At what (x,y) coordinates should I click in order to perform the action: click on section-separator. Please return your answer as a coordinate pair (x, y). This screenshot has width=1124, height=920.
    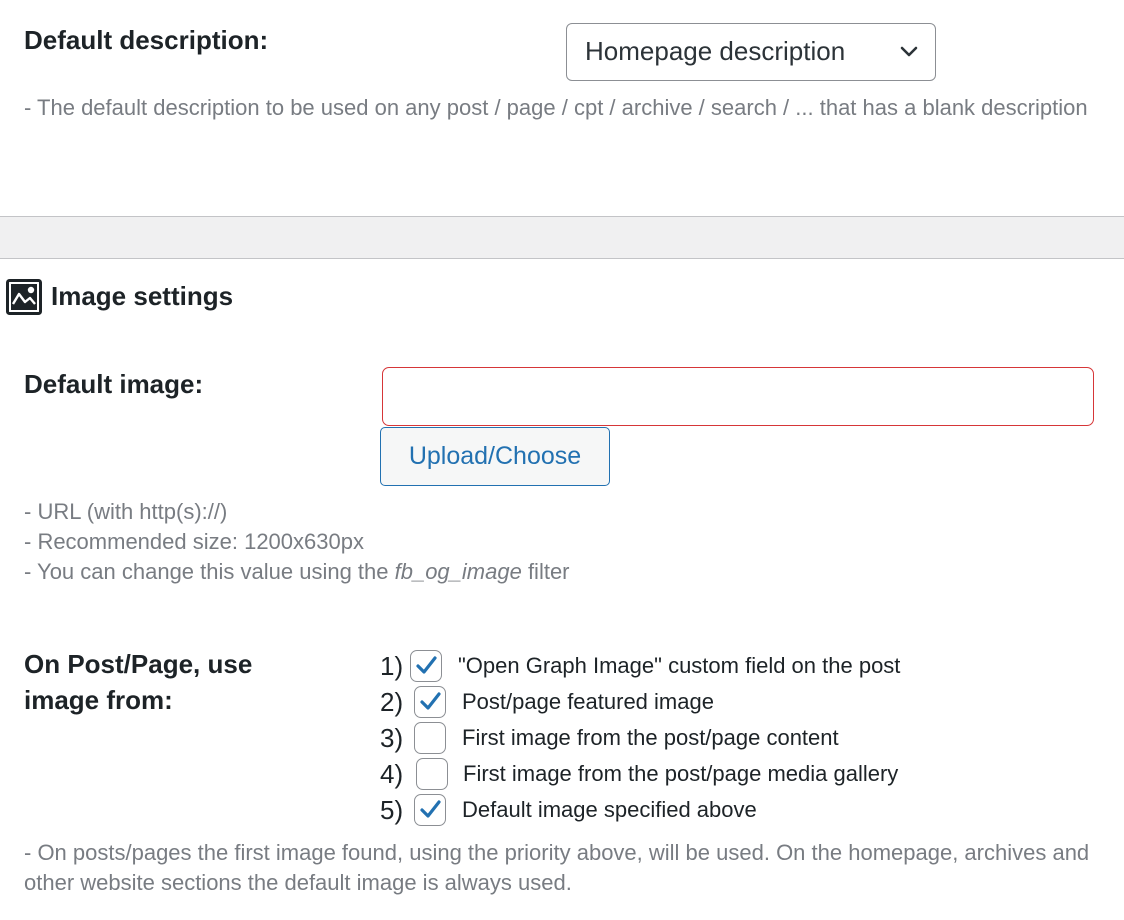
    Looking at the image, I should click on (562, 237).